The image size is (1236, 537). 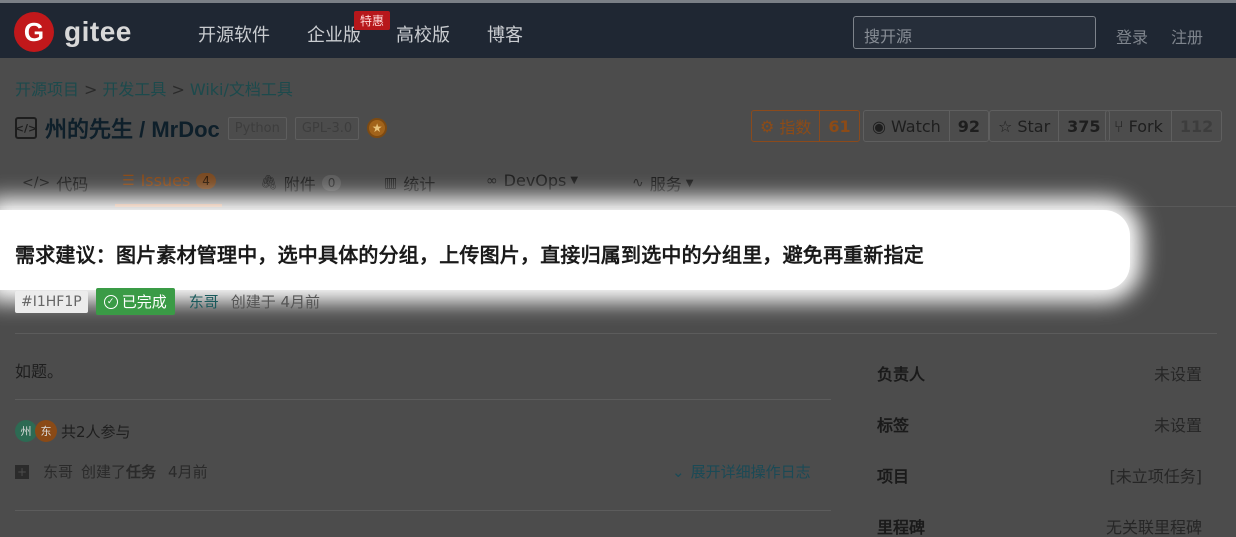 What do you see at coordinates (206, 180) in the screenshot?
I see `issues-count: 4` at bounding box center [206, 180].